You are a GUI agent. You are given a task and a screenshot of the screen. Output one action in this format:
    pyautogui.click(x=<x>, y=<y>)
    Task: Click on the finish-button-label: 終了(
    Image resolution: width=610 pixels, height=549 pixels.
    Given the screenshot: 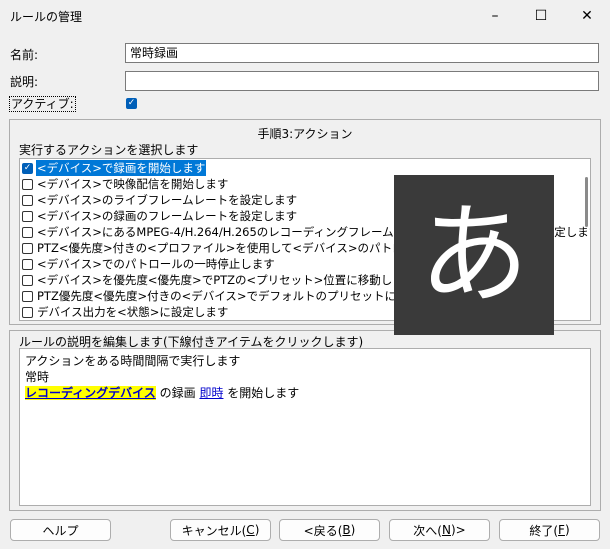 What is the action you would take?
    pyautogui.click(x=544, y=530)
    